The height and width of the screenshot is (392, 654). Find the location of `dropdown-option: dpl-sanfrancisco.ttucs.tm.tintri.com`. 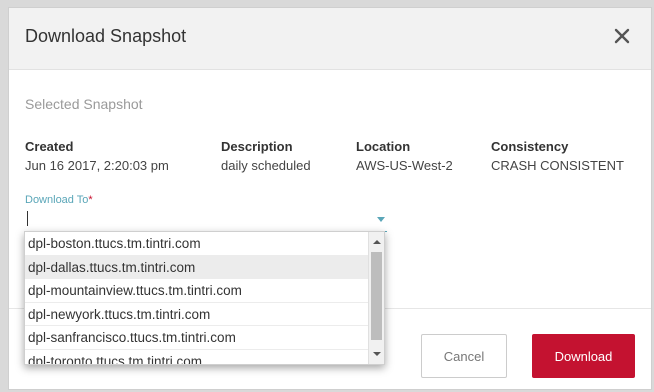

dropdown-option: dpl-sanfrancisco.ttucs.tm.tintri.com is located at coordinates (196, 338).